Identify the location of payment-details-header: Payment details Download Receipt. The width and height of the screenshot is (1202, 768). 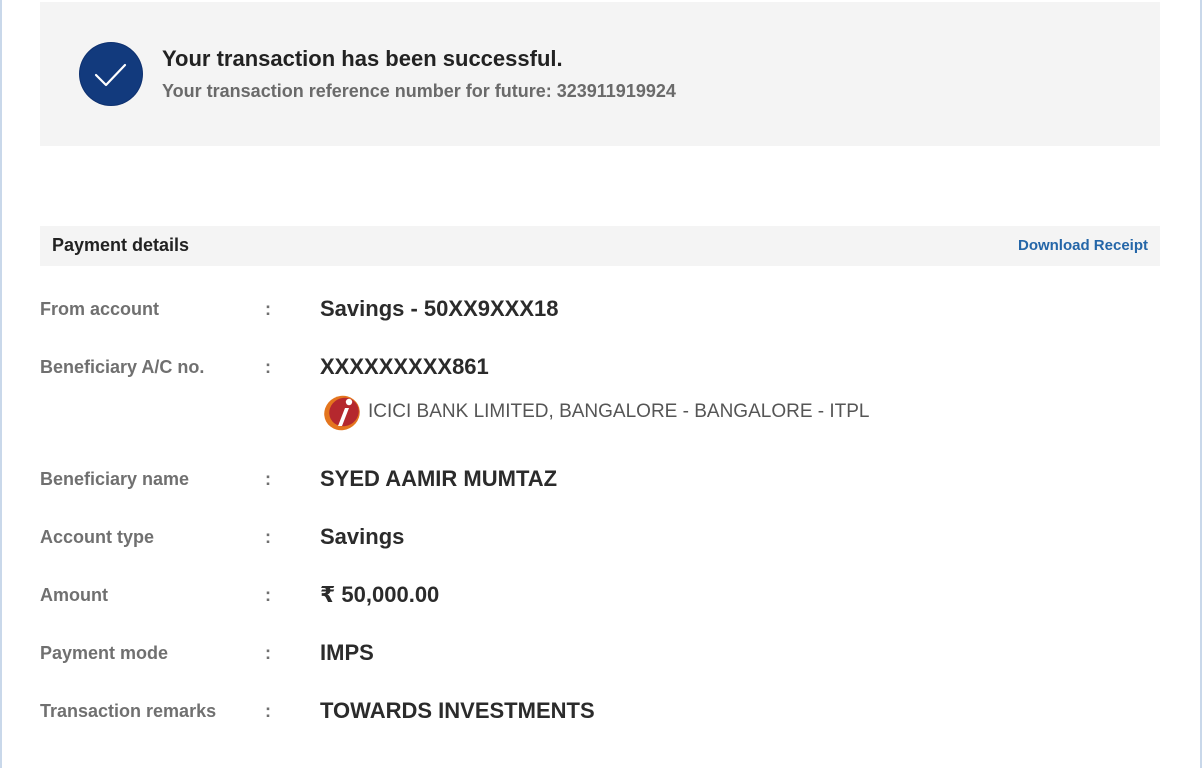
(600, 246).